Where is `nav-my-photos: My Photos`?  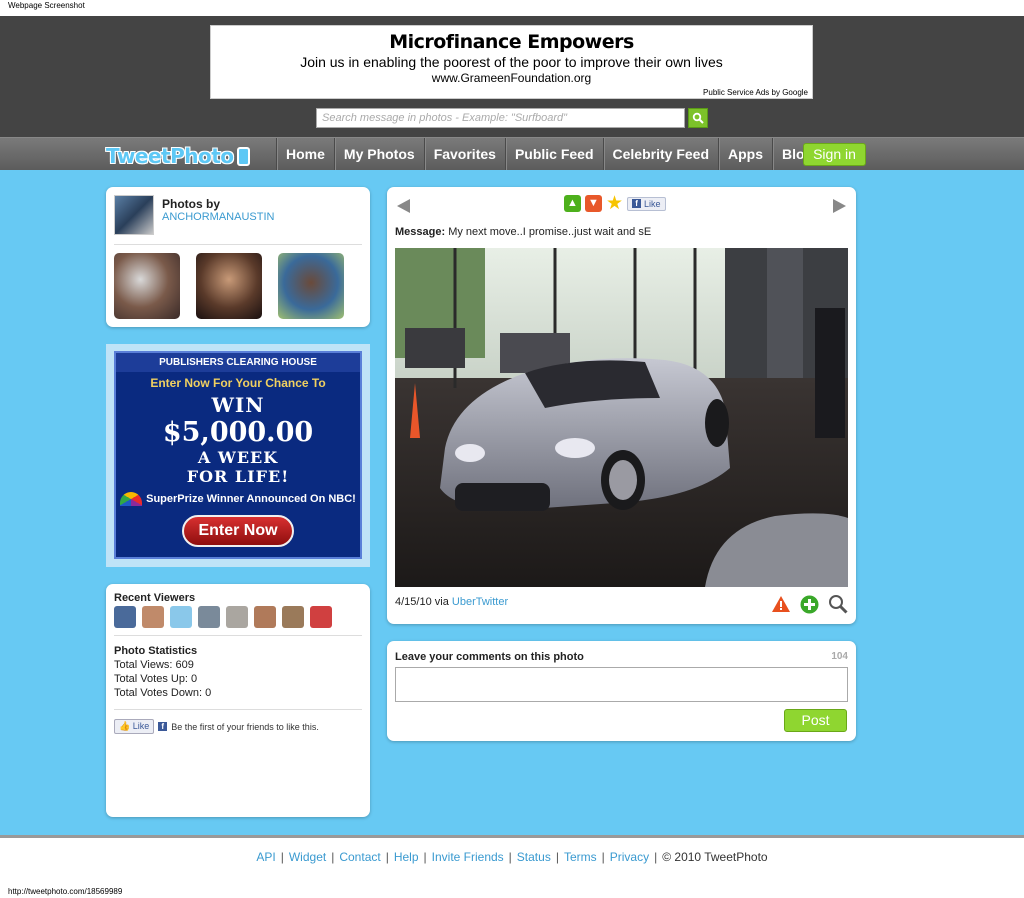 nav-my-photos: My Photos is located at coordinates (378, 154).